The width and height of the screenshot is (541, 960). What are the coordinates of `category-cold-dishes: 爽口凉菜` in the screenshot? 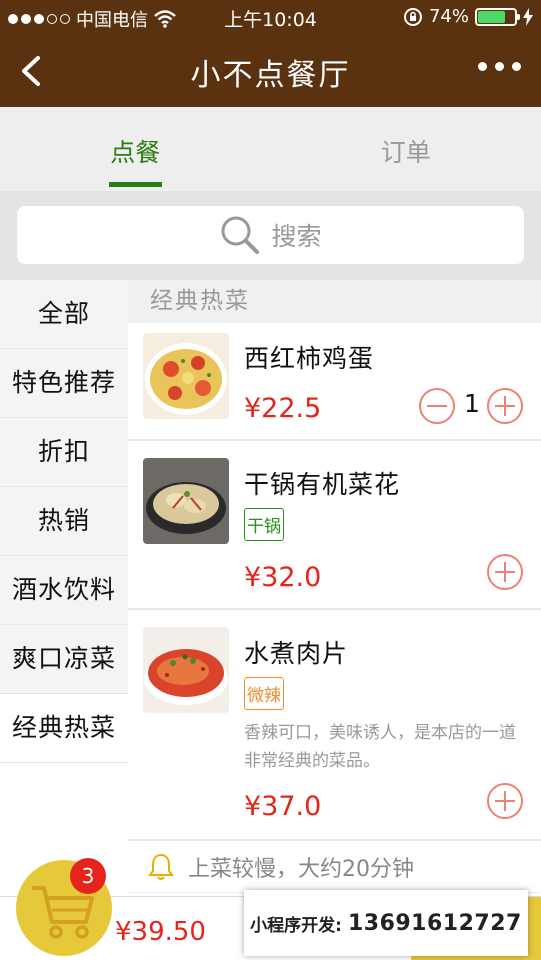 It's located at (64, 659).